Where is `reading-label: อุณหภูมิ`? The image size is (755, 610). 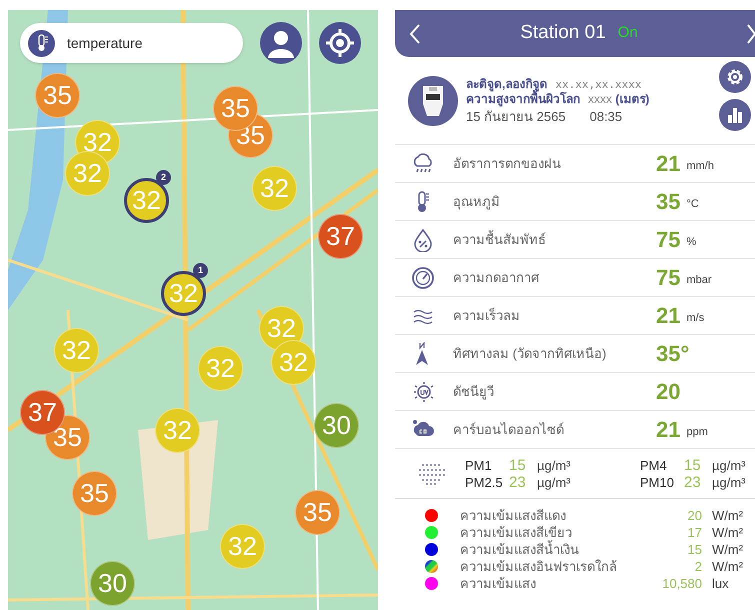
reading-label: อุณหภูมิ is located at coordinates (477, 202).